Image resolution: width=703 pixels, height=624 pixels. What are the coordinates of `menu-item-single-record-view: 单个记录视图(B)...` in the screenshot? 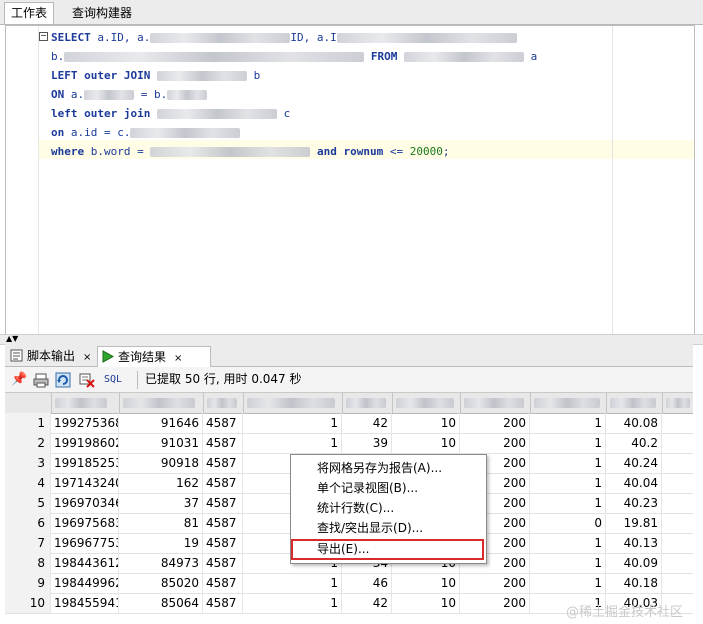 It's located at (367, 488).